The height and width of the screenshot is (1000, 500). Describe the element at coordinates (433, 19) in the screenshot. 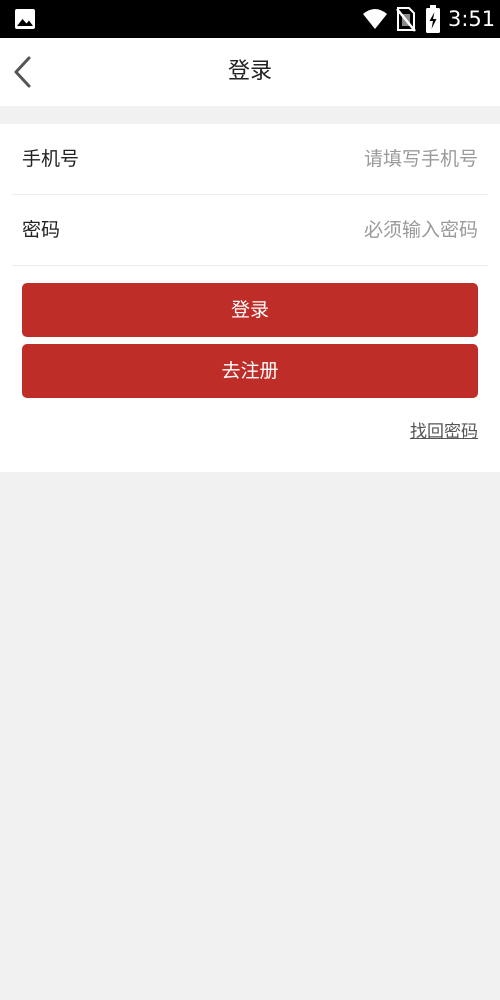

I see `battery-charging-icon` at that location.